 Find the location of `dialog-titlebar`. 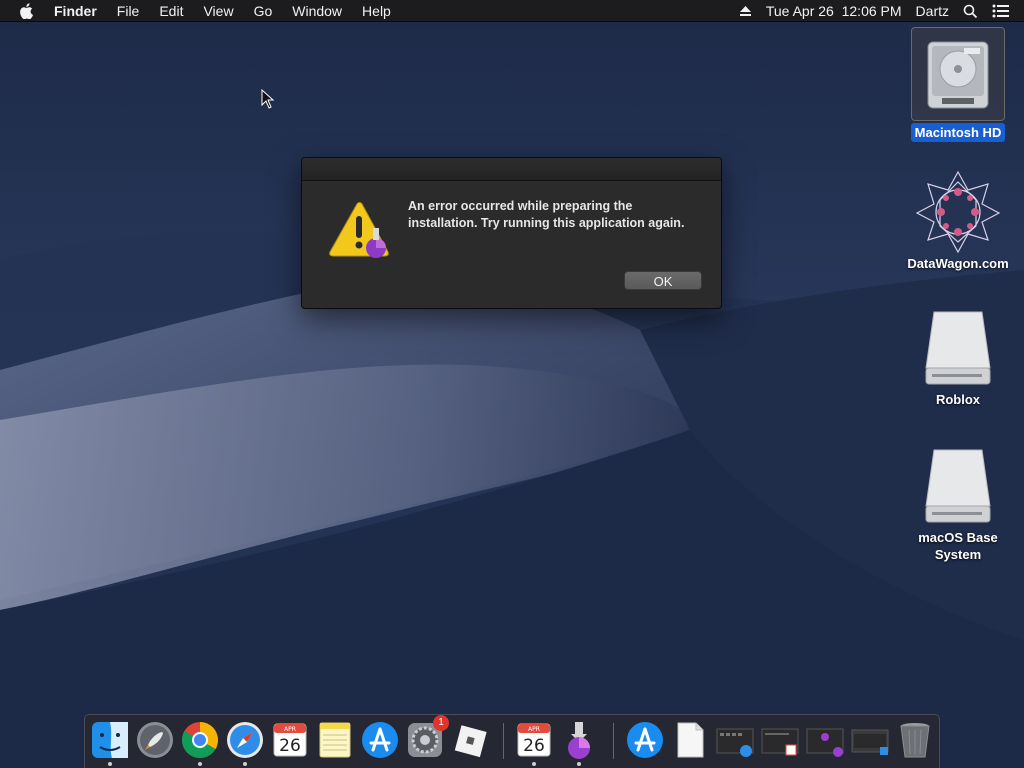

dialog-titlebar is located at coordinates (511, 169).